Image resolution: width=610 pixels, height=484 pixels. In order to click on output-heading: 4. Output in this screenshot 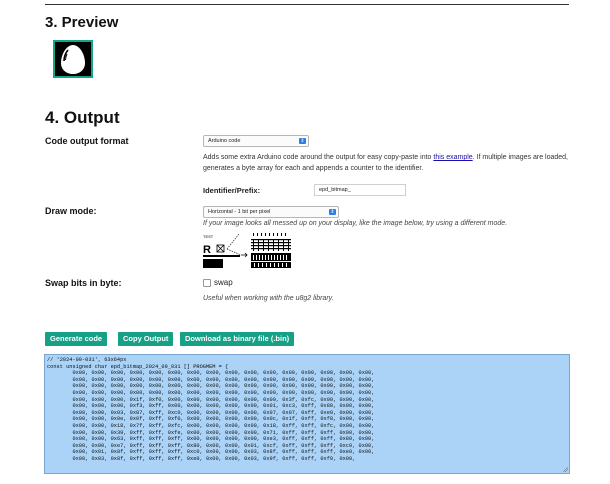, I will do `click(82, 117)`.